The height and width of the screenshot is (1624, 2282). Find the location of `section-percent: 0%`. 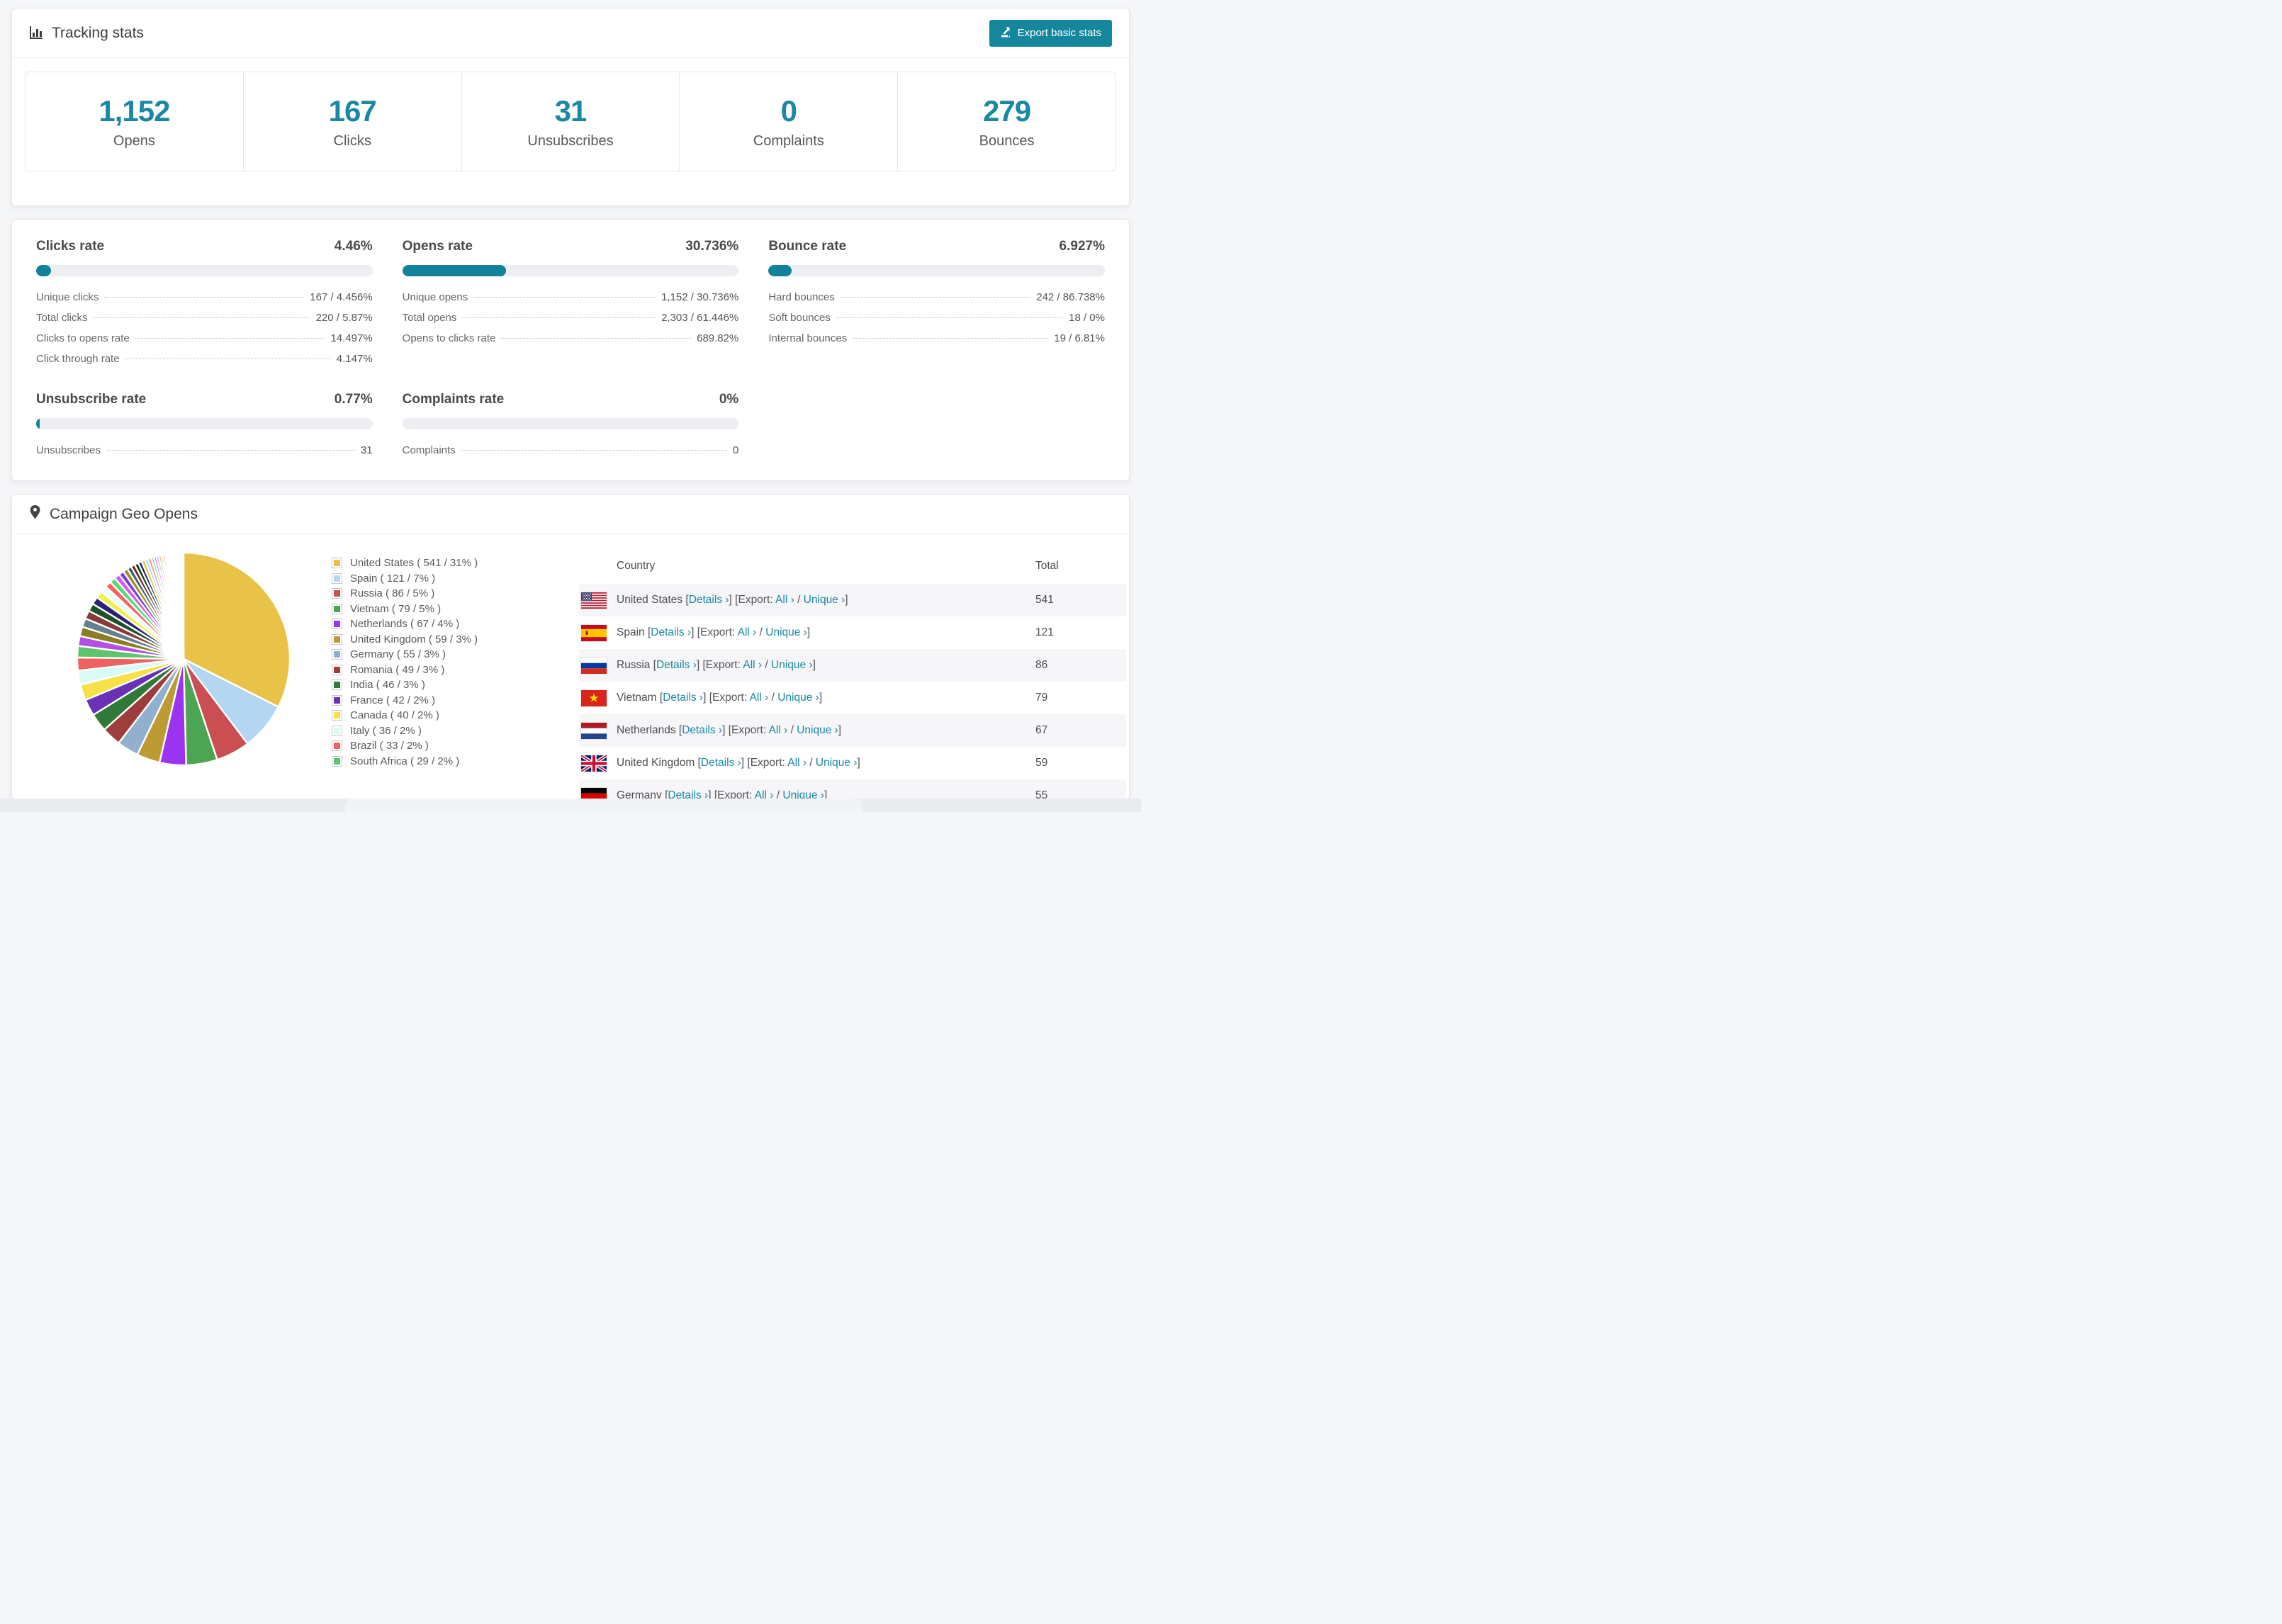

section-percent: 0% is located at coordinates (729, 399).